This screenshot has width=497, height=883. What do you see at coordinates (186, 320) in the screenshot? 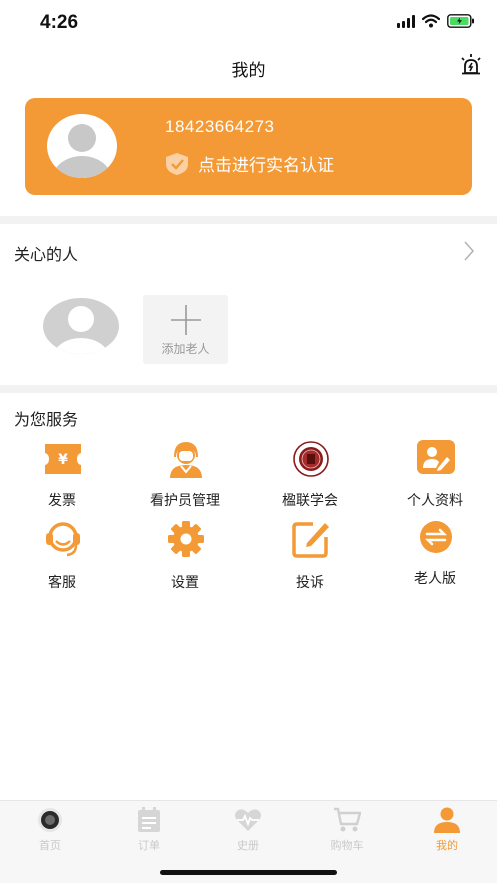
I see `plus-icon` at bounding box center [186, 320].